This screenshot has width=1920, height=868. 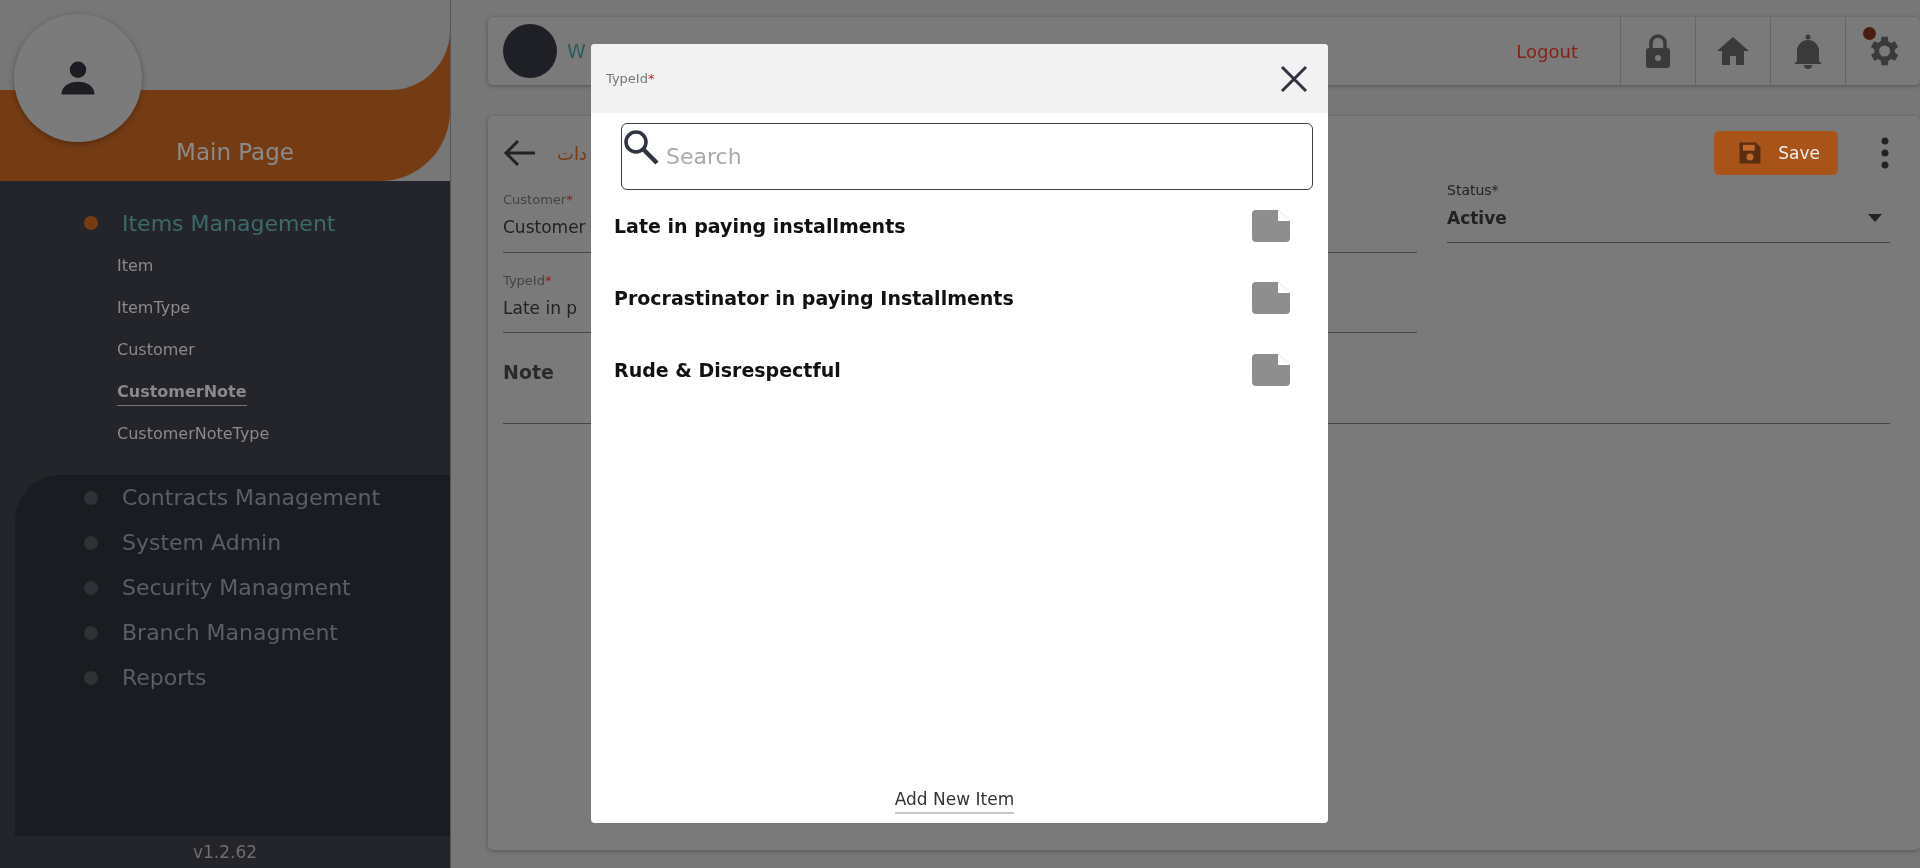 I want to click on option-row: Late in paying installments, so click(x=952, y=226).